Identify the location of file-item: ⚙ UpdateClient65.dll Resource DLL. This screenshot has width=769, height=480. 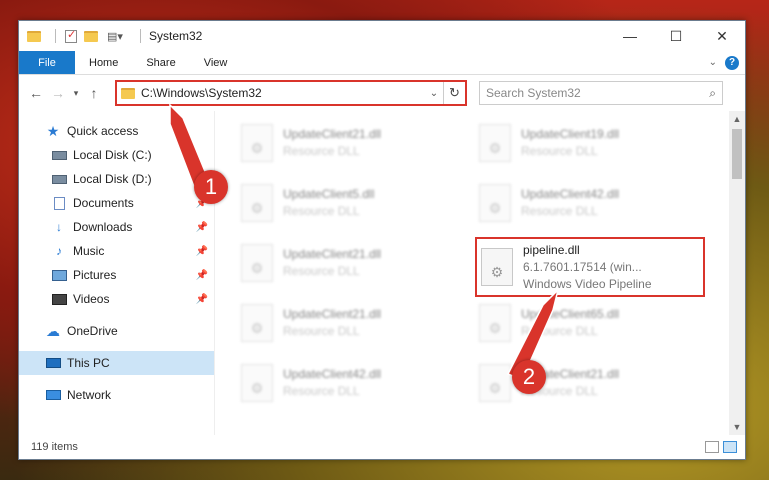
(593, 323).